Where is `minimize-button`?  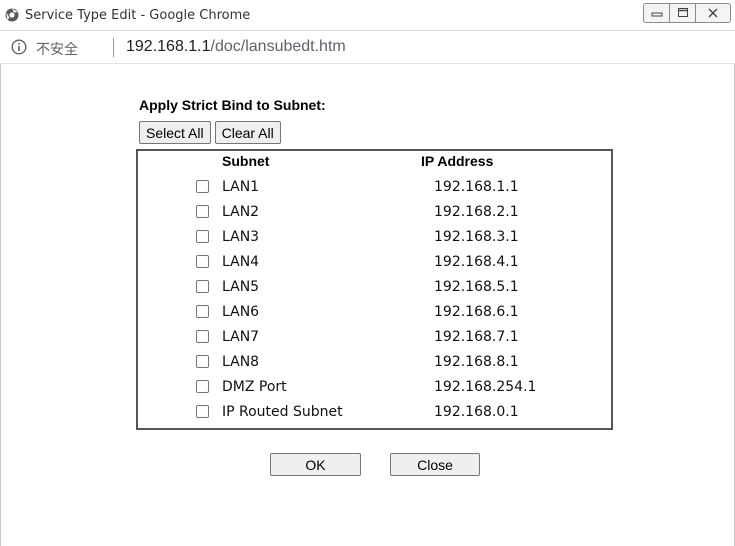
minimize-button is located at coordinates (656, 13).